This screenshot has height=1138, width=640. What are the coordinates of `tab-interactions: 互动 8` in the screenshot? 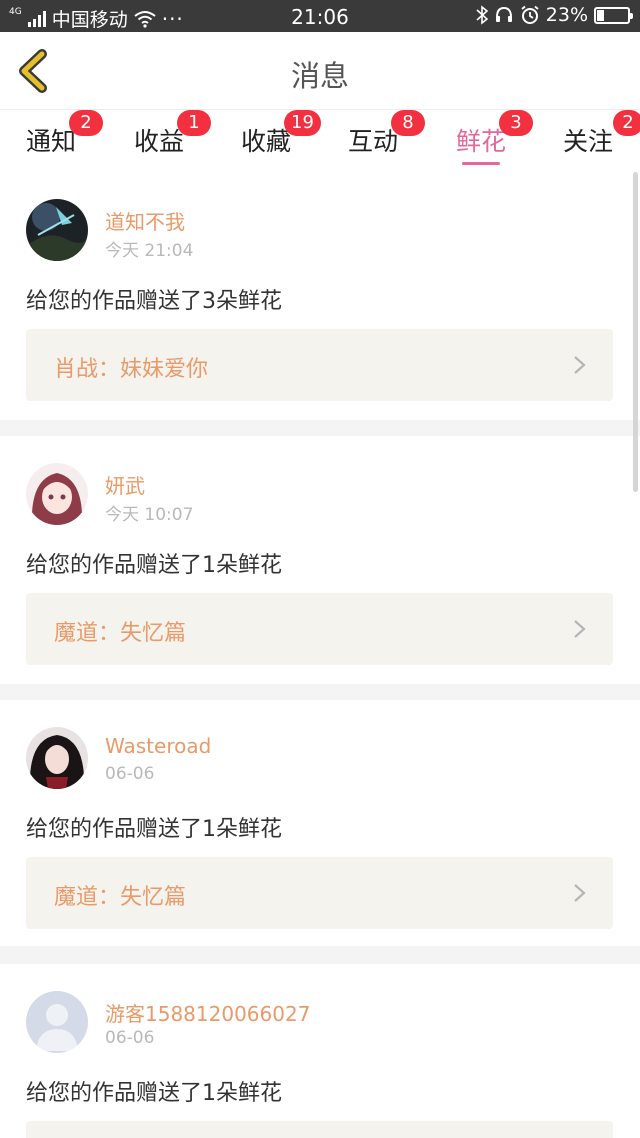 It's located at (386, 134).